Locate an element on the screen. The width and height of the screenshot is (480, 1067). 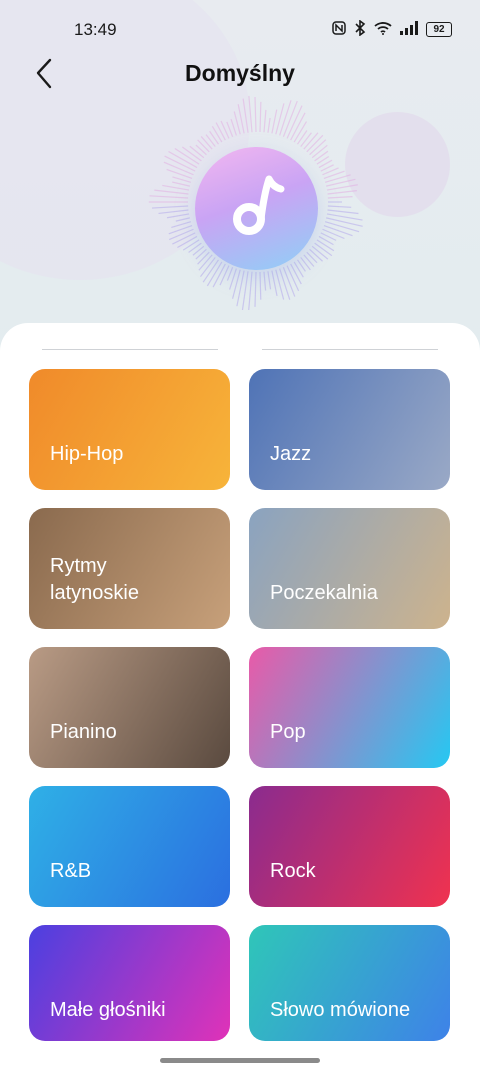
status-icons: 92 is located at coordinates (392, 29).